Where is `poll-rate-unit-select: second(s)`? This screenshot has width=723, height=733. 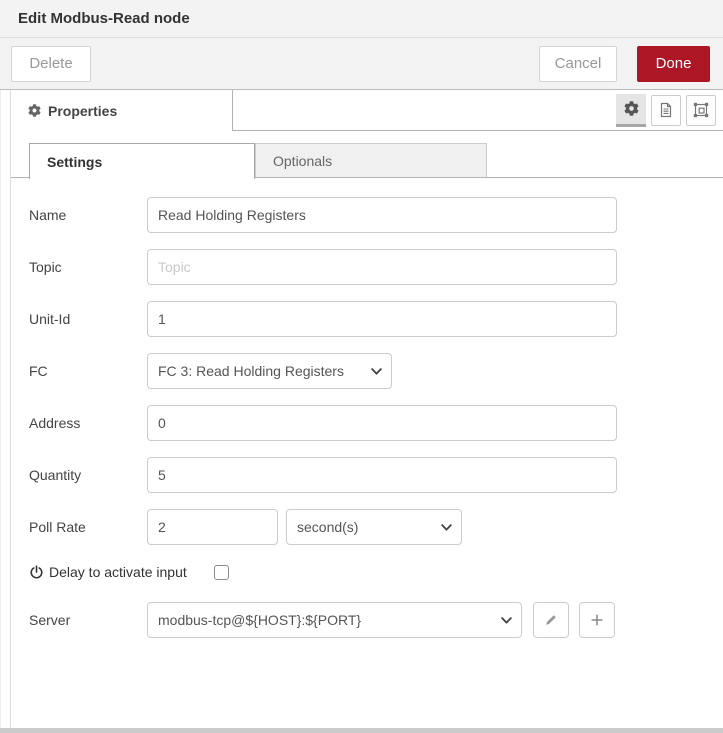 poll-rate-unit-select: second(s) is located at coordinates (374, 527).